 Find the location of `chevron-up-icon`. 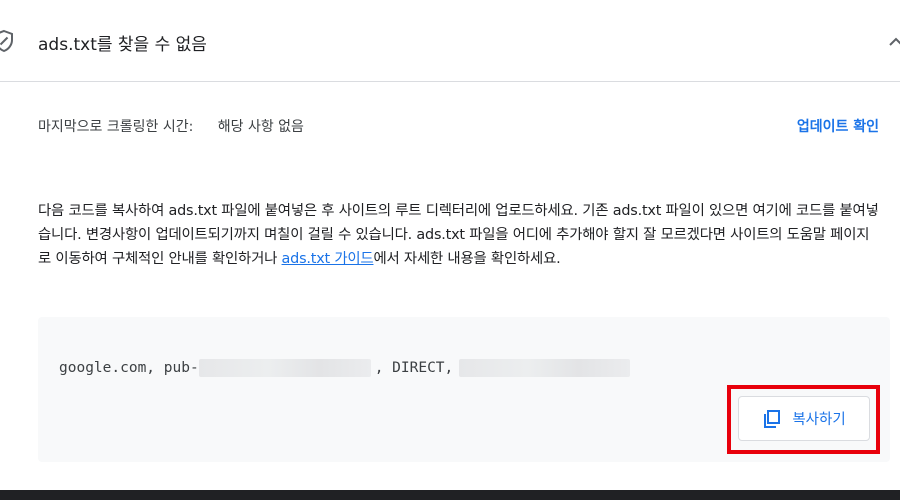

chevron-up-icon is located at coordinates (893, 42).